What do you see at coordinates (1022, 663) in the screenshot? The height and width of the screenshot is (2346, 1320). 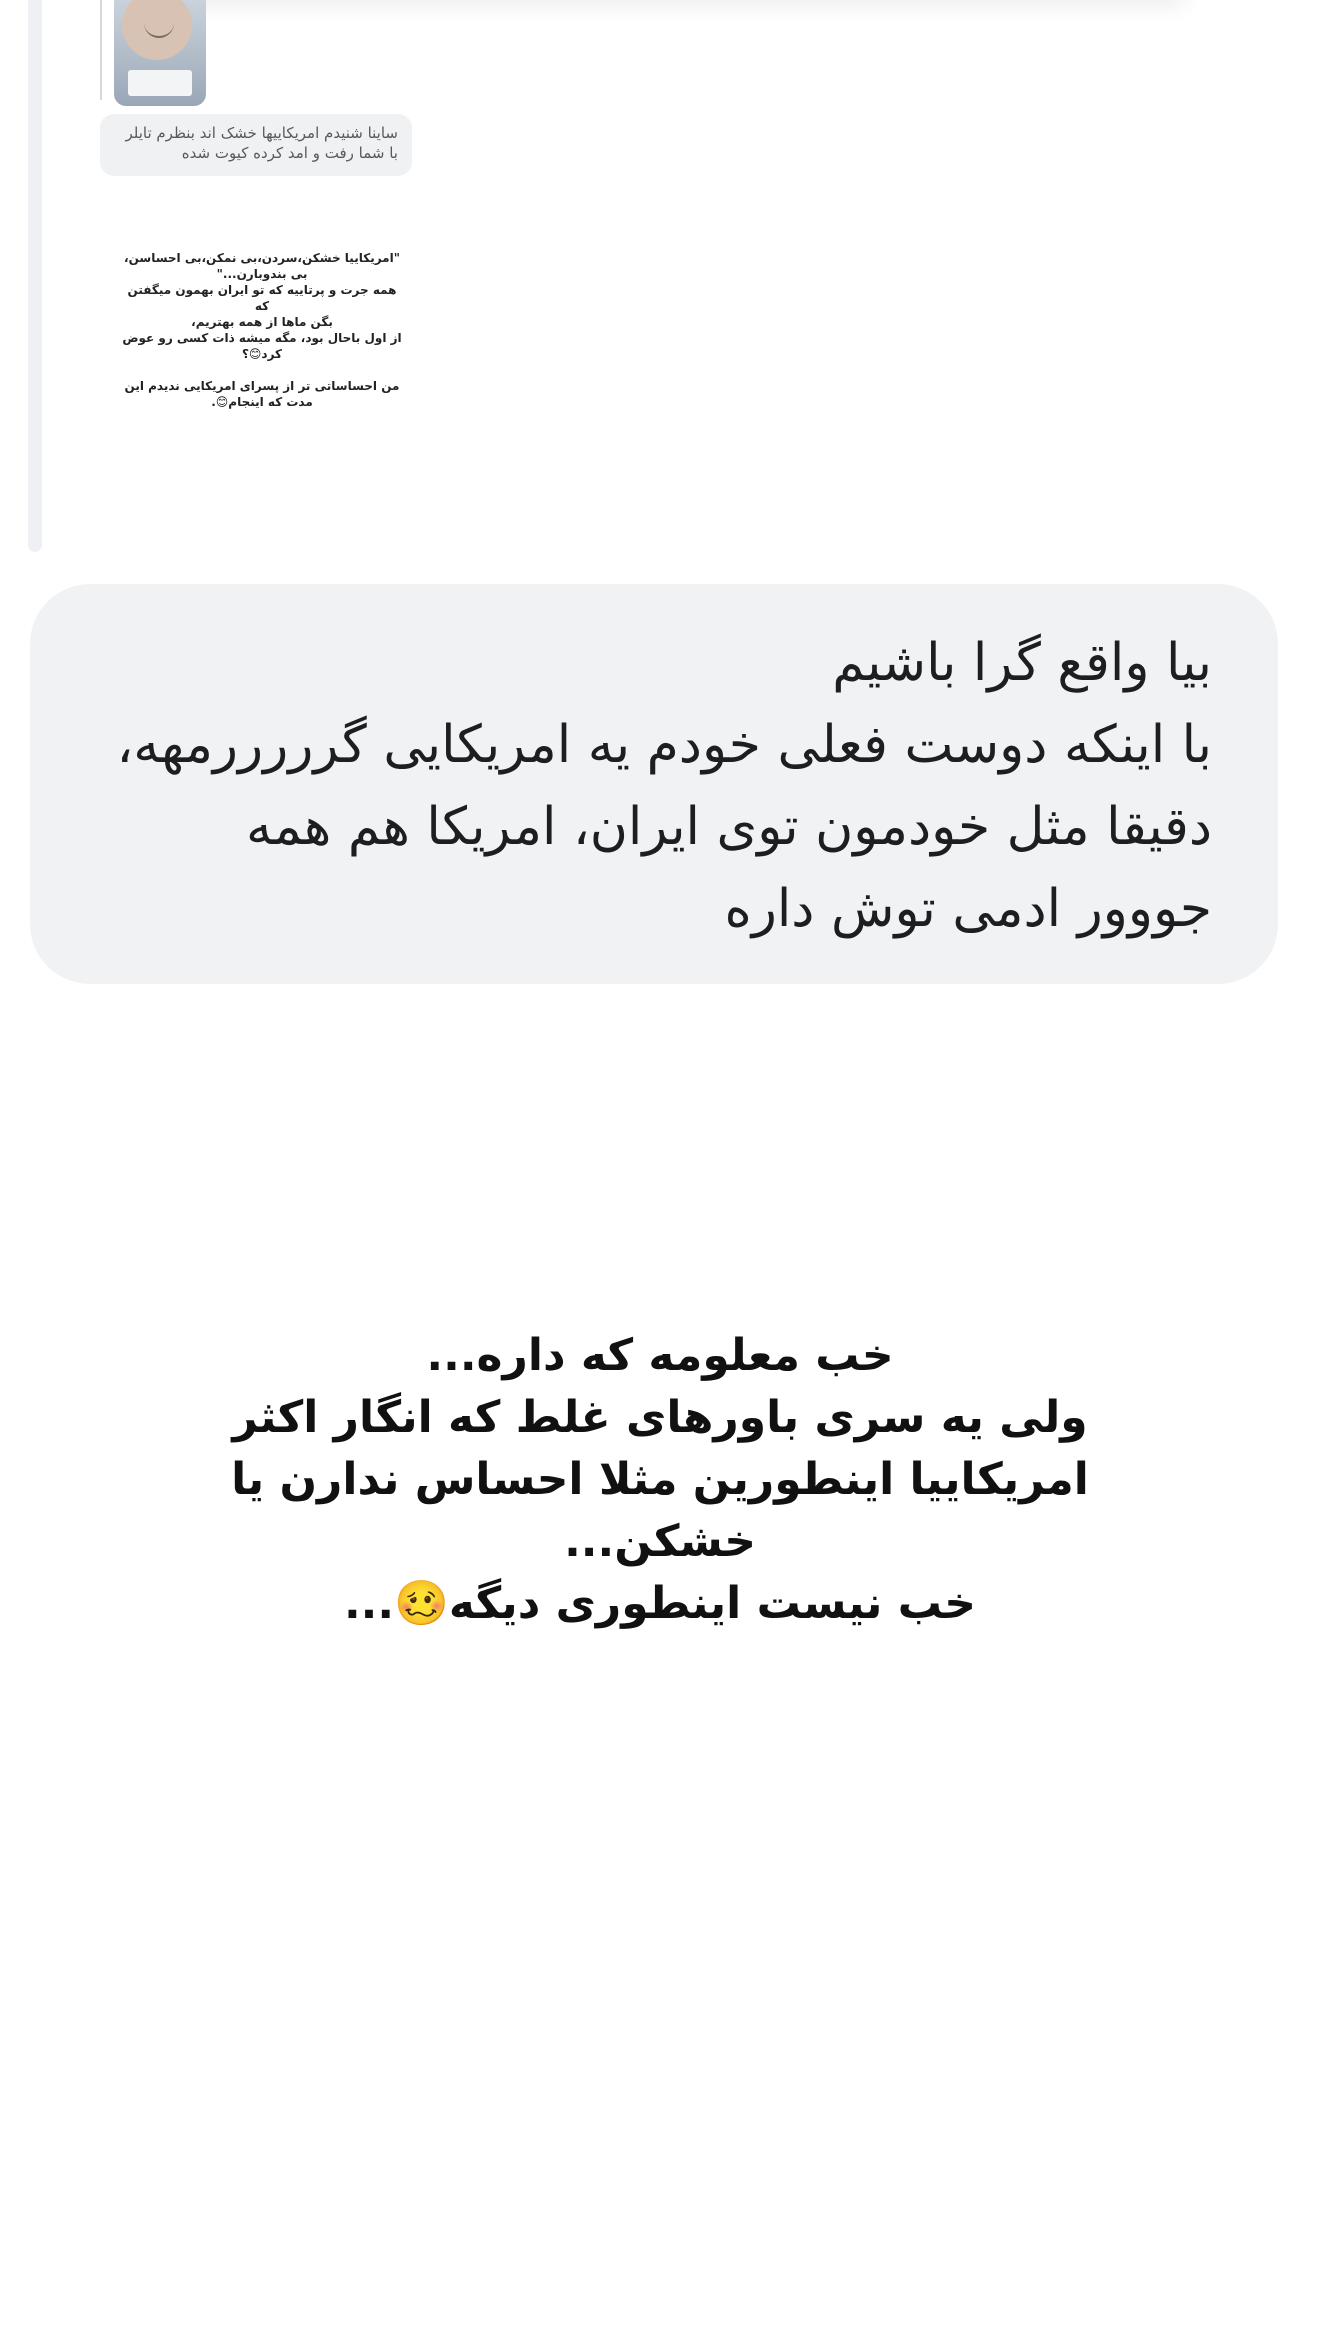 I see `message-line: بیا واقع گرا باشیم` at bounding box center [1022, 663].